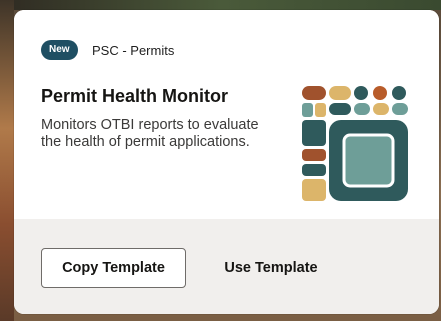 This screenshot has width=441, height=321. Describe the element at coordinates (113, 268) in the screenshot. I see `copy-template-button: Copy Template` at that location.